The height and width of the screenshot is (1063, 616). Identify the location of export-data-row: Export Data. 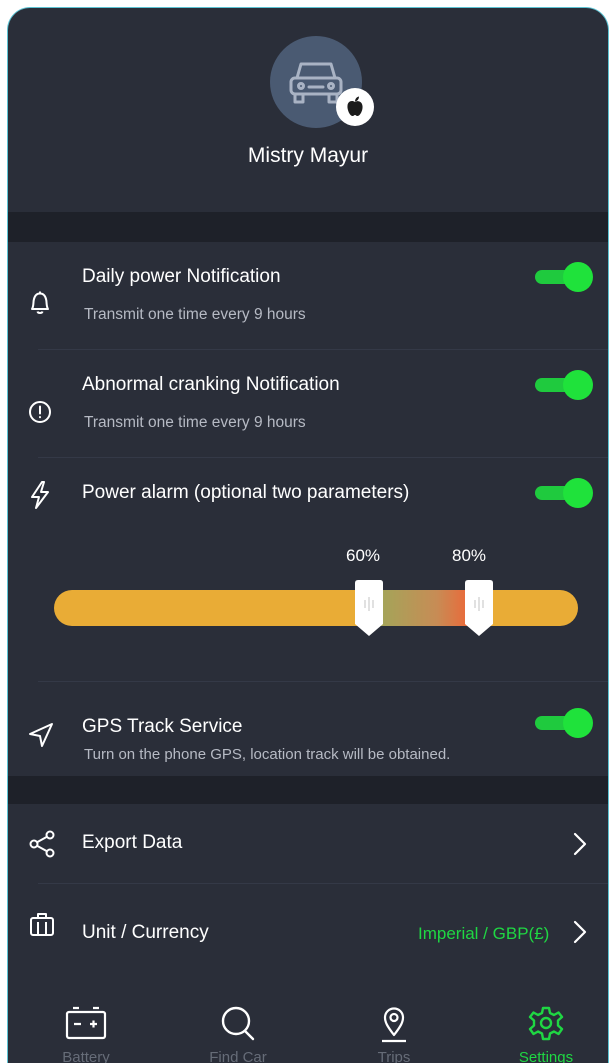
(308, 844).